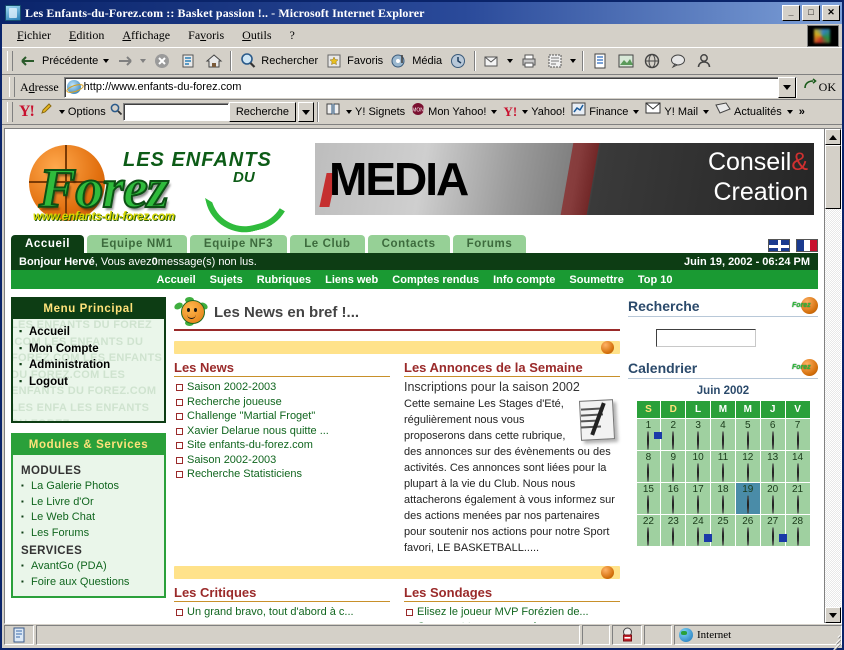 The width and height of the screenshot is (844, 650). Describe the element at coordinates (454, 112) in the screenshot. I see `yahoo-item-myyahoo: MON Mon Yahoo!` at that location.